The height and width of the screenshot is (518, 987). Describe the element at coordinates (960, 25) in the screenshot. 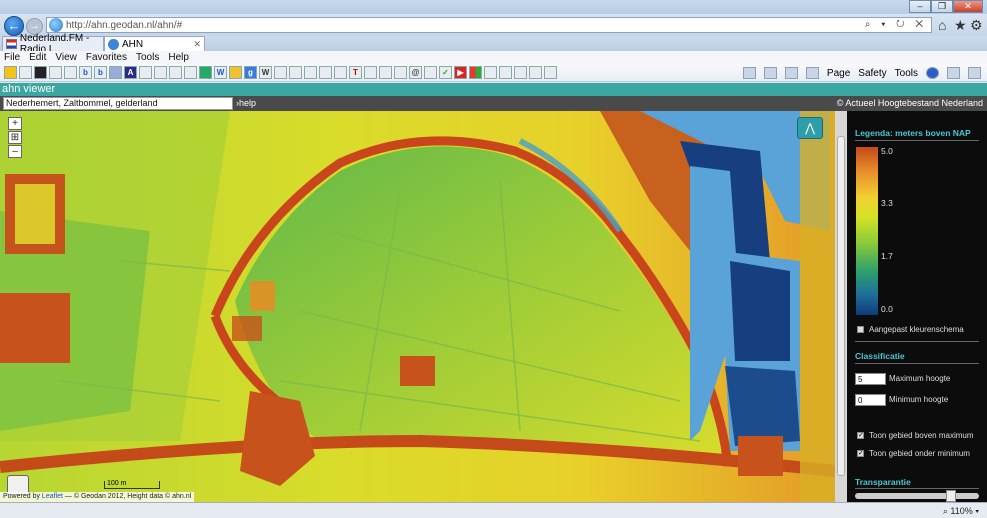

I see `favorites-star-icon: ★` at that location.